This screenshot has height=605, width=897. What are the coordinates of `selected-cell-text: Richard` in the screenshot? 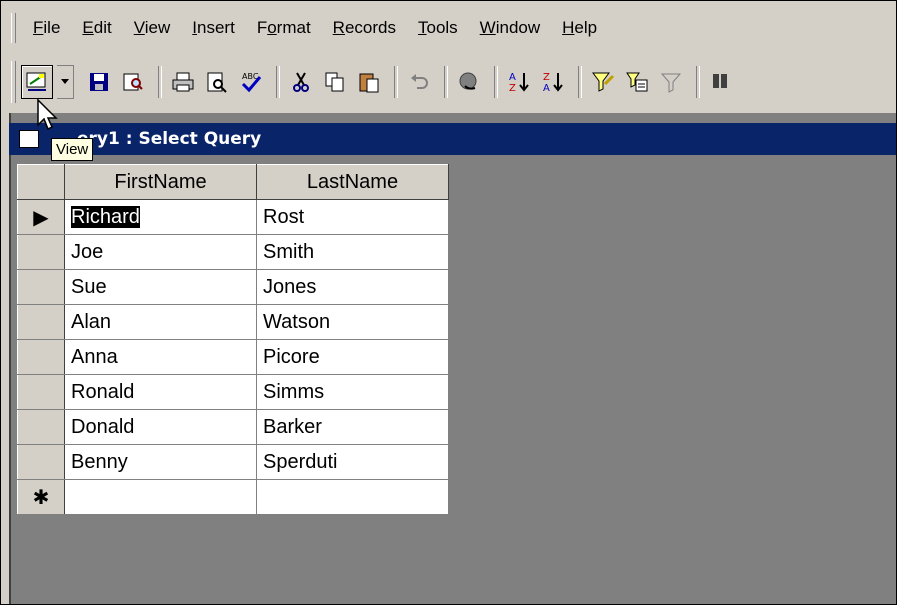 It's located at (105, 216).